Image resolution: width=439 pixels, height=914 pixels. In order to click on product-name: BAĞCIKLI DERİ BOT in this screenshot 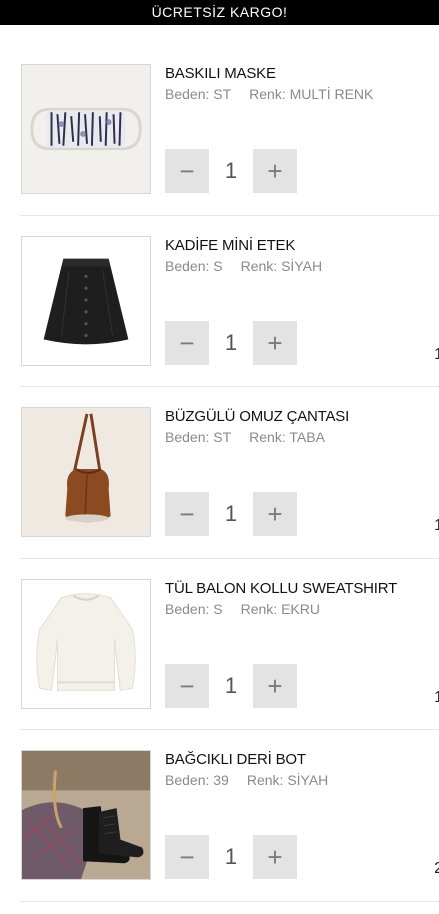, I will do `click(302, 760)`.